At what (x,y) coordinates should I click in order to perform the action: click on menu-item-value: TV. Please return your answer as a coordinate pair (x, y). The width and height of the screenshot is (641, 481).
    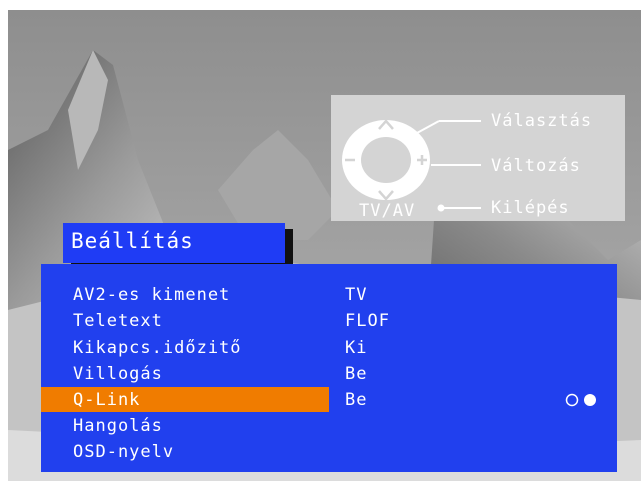
    Looking at the image, I should click on (356, 295).